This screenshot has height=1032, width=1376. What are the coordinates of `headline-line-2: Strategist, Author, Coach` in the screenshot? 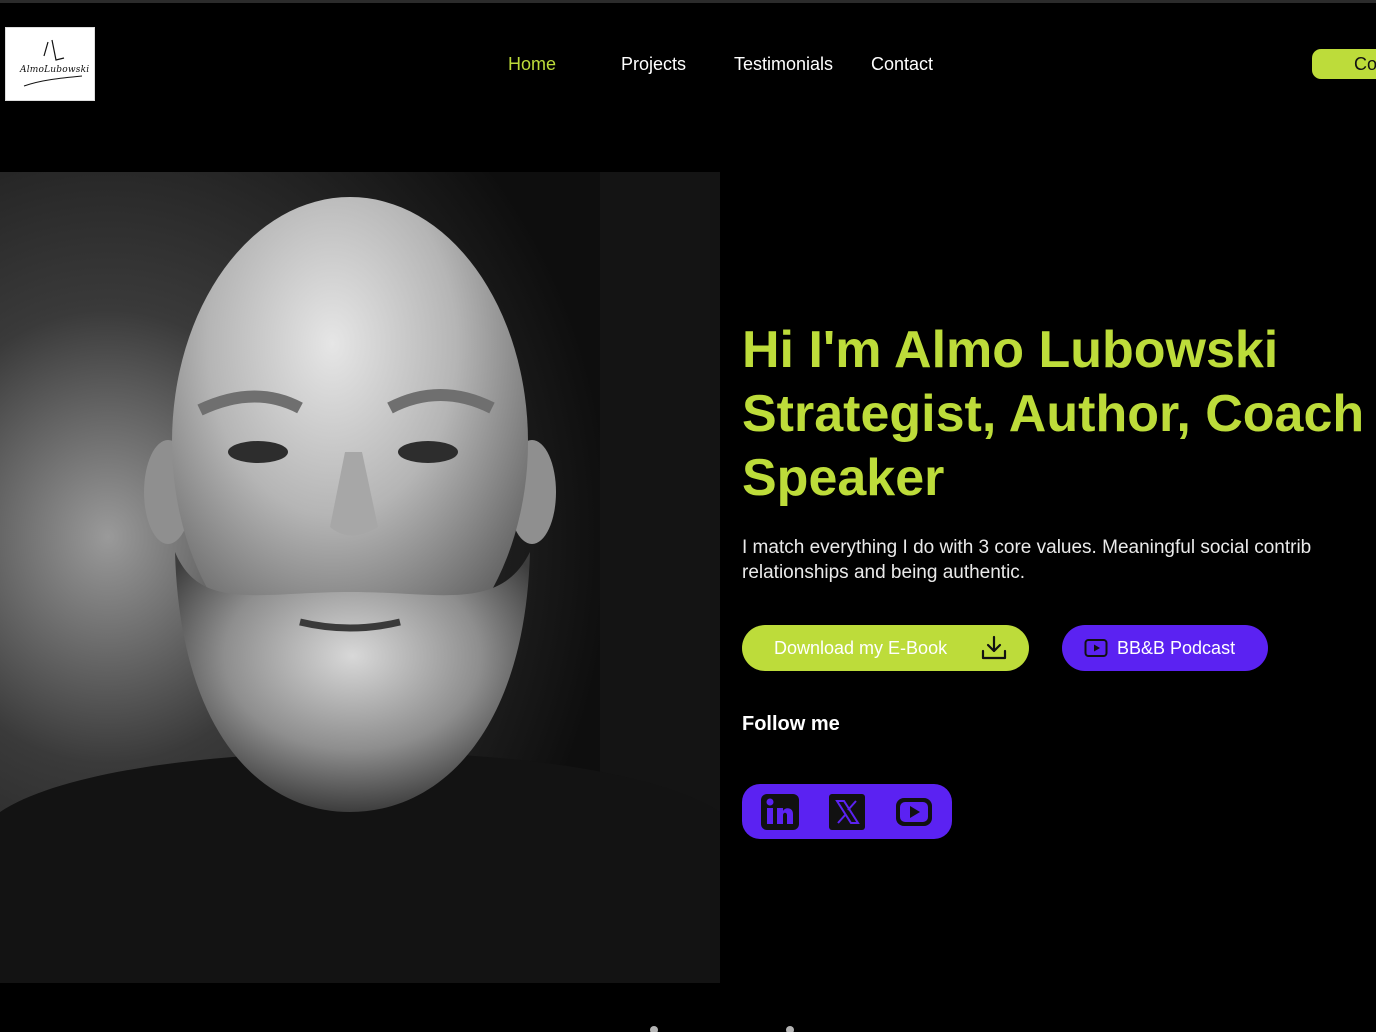 It's located at (1053, 414).